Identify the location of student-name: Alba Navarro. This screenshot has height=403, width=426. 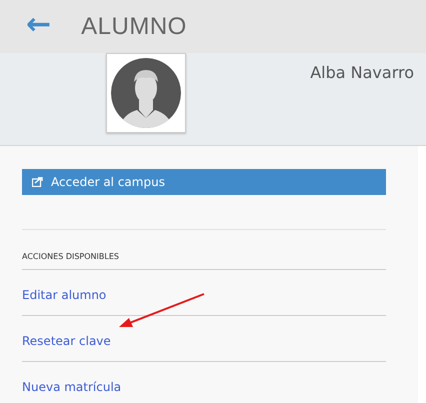
(362, 72).